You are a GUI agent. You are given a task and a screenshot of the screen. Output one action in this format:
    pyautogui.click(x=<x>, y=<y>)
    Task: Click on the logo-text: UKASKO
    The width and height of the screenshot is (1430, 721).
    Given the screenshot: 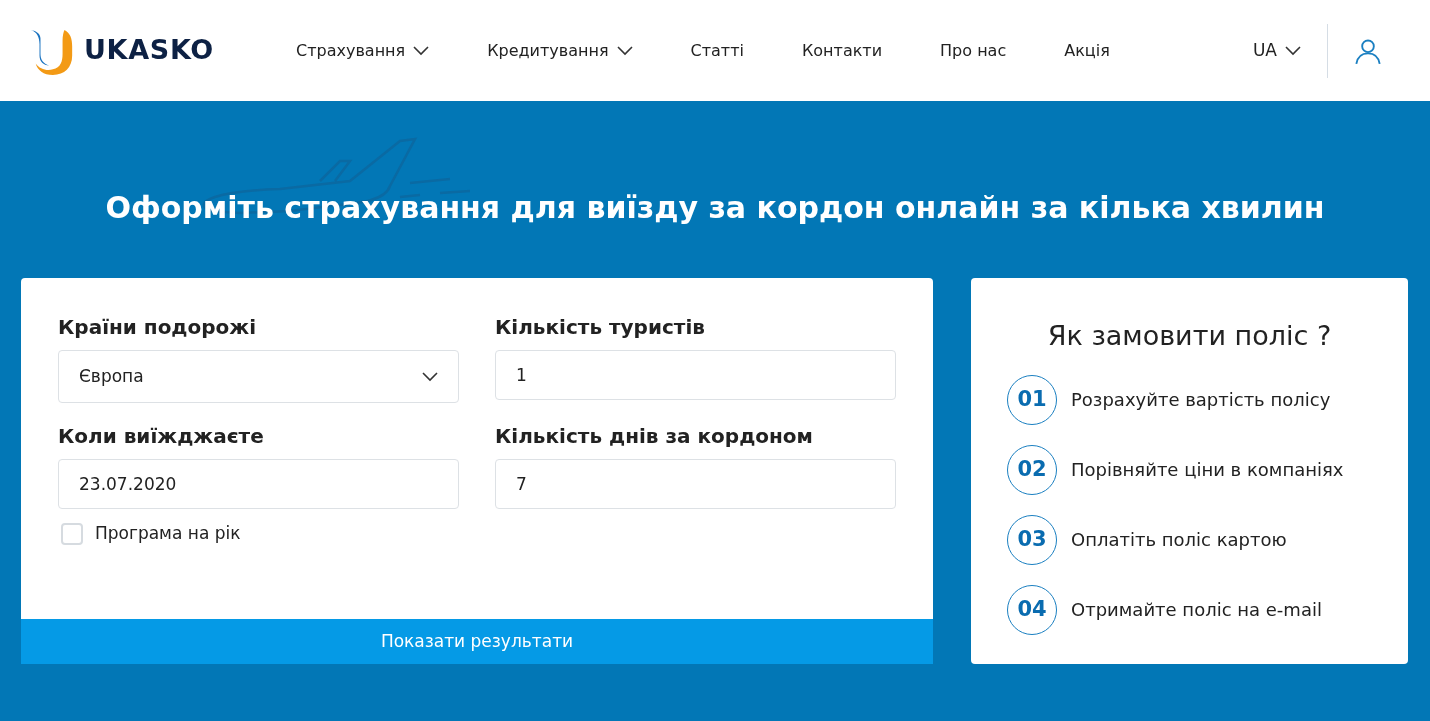 What is the action you would take?
    pyautogui.click(x=149, y=50)
    